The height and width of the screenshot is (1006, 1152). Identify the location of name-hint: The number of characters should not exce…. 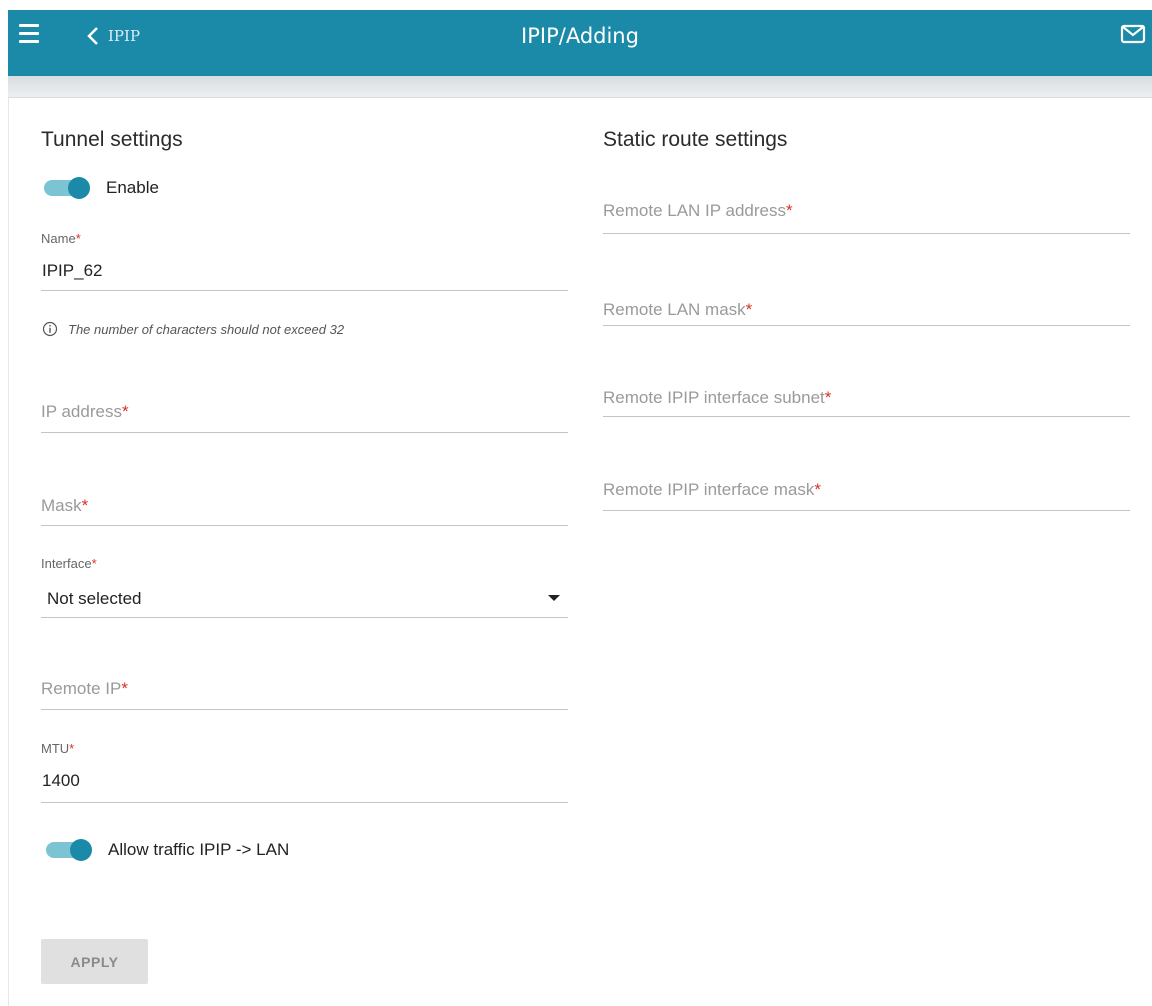
(193, 329).